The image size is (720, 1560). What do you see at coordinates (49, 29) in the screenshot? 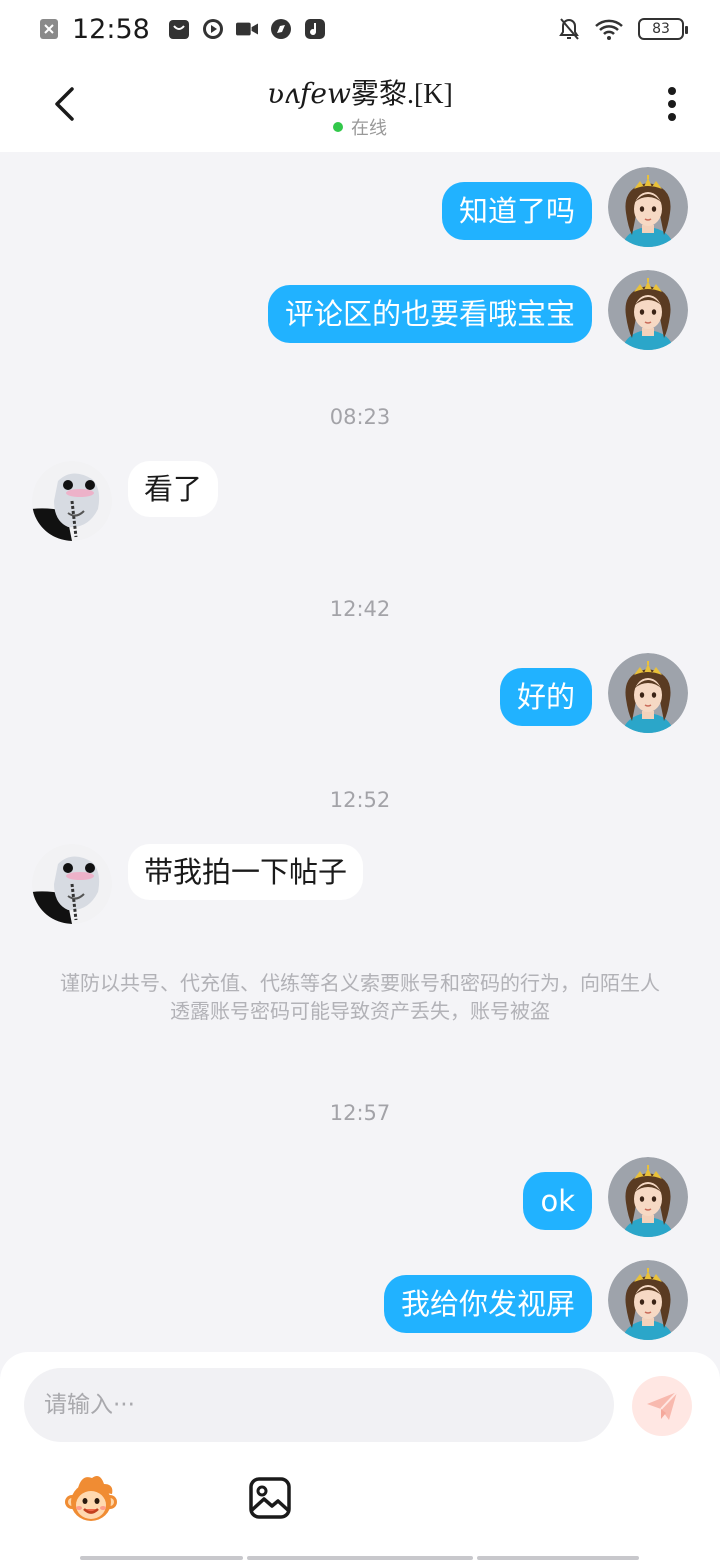
I see `close-box-icon` at bounding box center [49, 29].